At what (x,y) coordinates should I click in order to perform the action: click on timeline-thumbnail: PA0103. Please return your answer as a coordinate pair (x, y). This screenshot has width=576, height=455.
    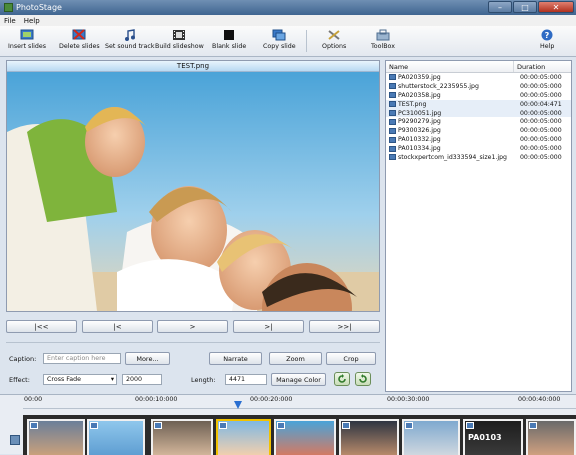
    Looking at the image, I should click on (493, 437).